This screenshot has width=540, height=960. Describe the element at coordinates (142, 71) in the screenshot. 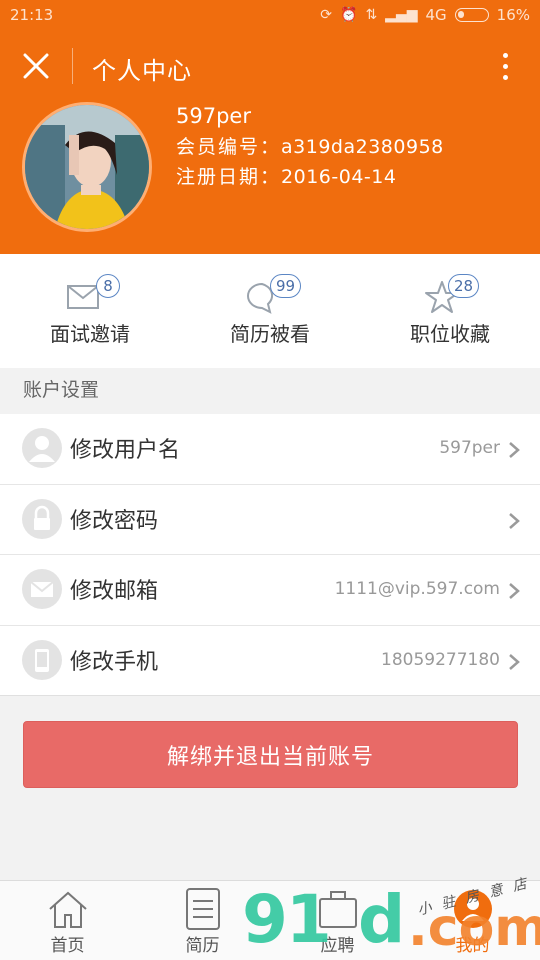

I see `page-title: 个人中心` at that location.